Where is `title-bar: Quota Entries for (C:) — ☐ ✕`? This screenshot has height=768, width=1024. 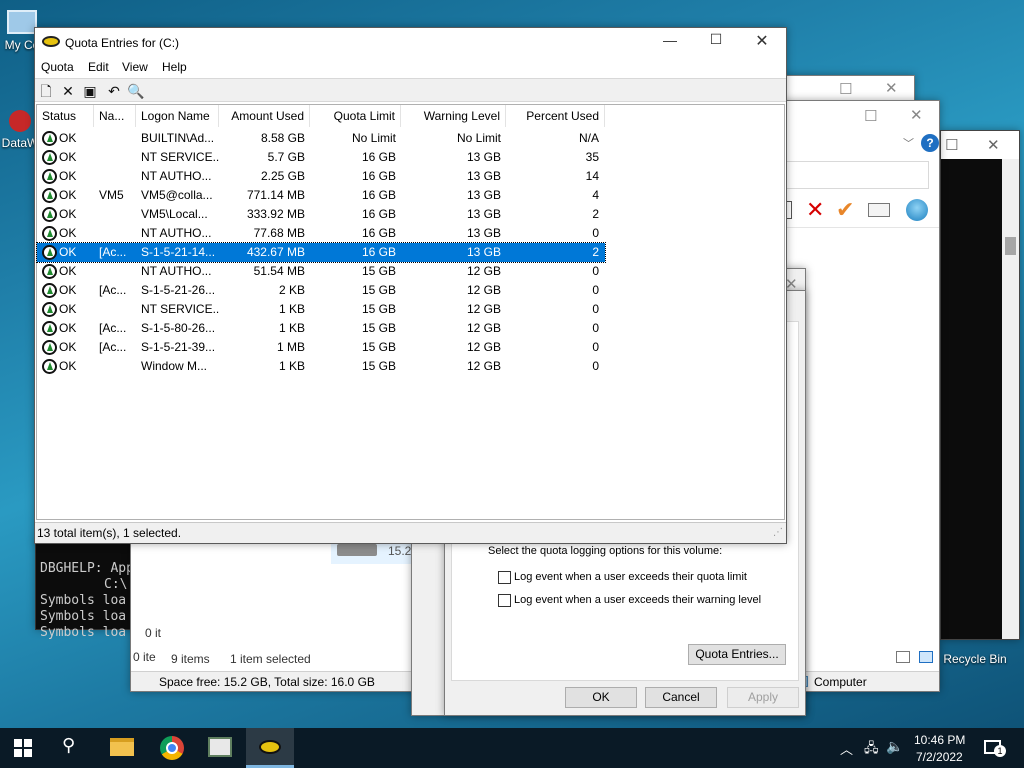
title-bar: Quota Entries for (C:) — ☐ ✕ is located at coordinates (410, 42).